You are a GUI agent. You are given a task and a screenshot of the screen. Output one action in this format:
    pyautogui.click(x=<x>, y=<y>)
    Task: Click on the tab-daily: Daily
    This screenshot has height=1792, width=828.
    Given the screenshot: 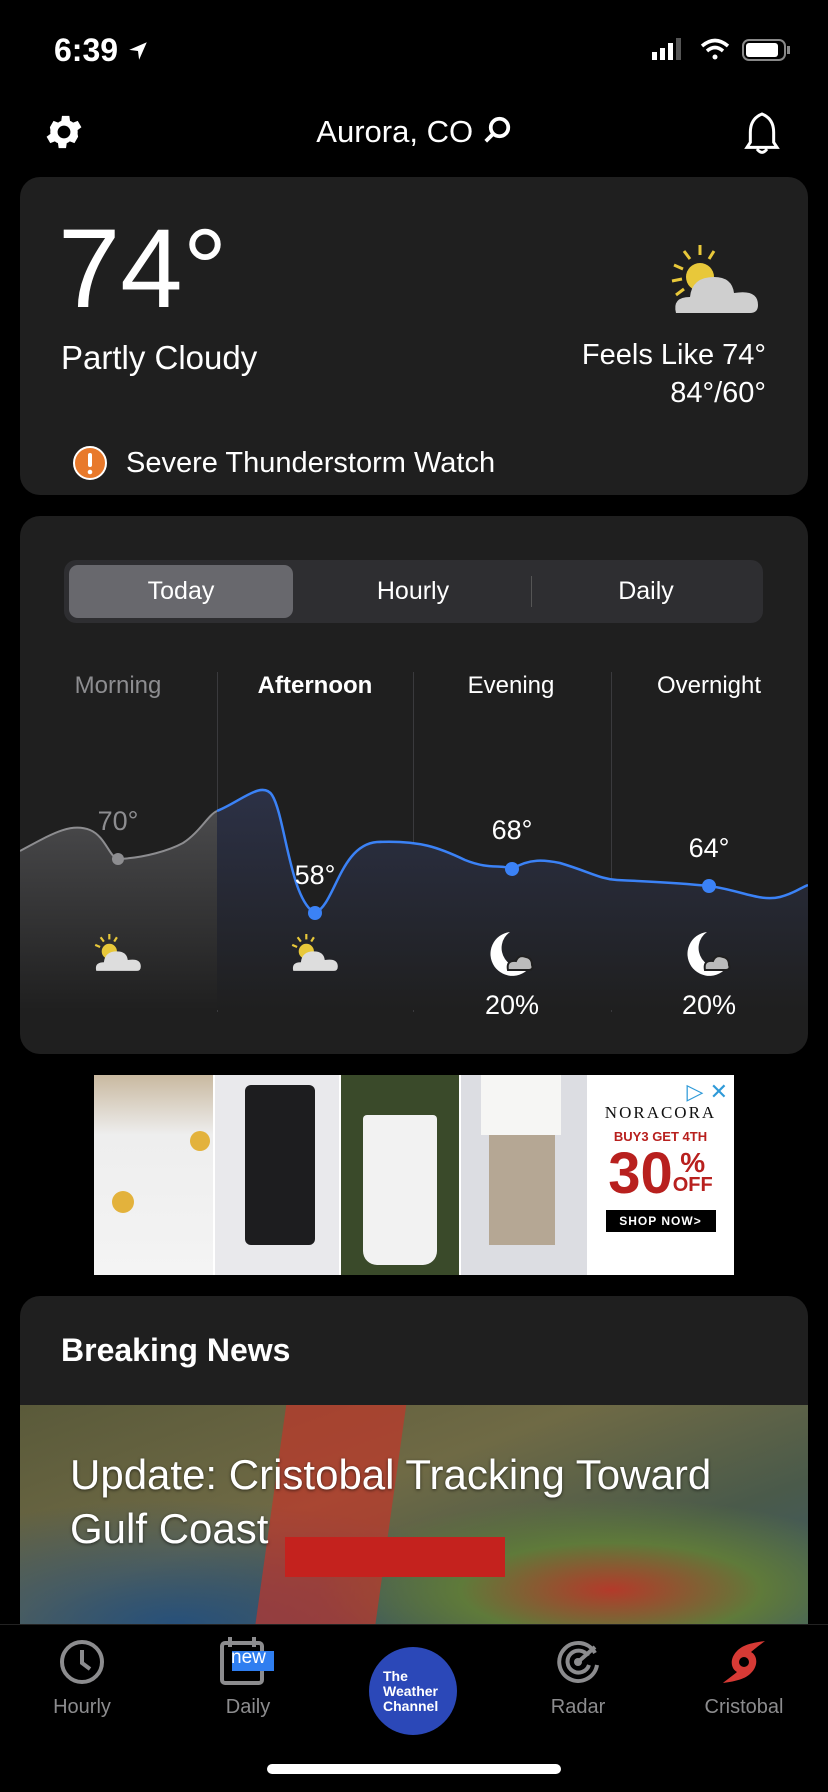 What is the action you would take?
    pyautogui.click(x=646, y=591)
    